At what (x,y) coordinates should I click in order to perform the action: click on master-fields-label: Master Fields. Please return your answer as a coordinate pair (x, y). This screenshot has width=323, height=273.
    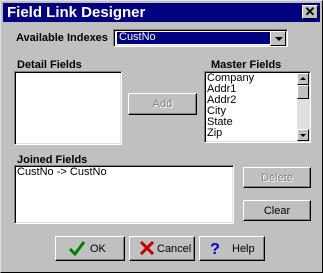
    Looking at the image, I should click on (246, 65).